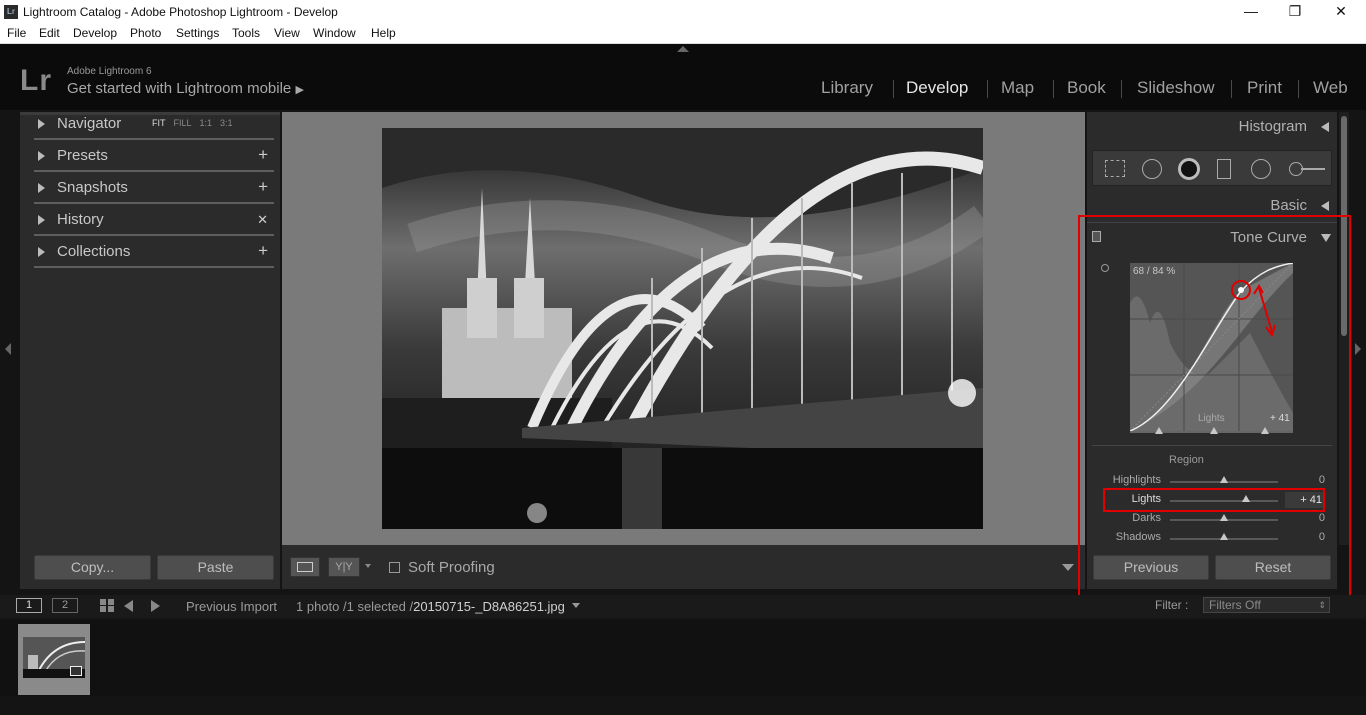  Describe the element at coordinates (206, 123) in the screenshot. I see `zoom-1-1: 1:1` at that location.